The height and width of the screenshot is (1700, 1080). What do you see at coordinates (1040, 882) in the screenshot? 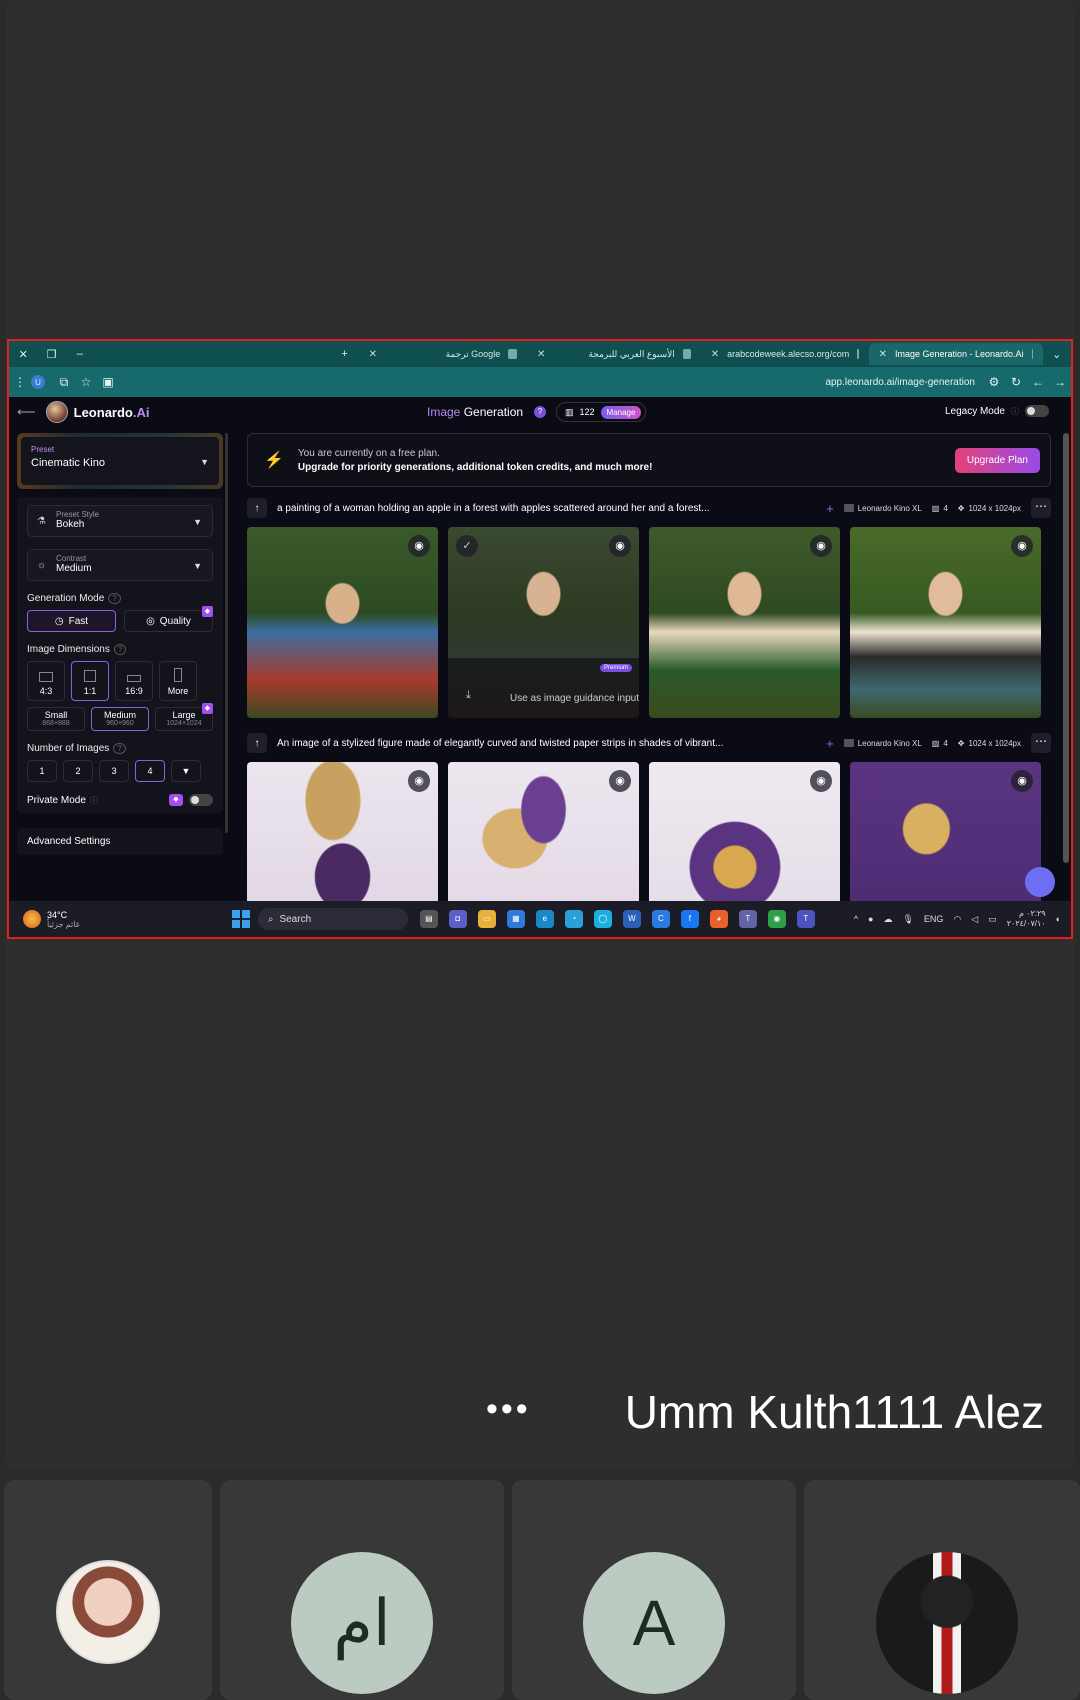
I see `chat-support-button` at bounding box center [1040, 882].